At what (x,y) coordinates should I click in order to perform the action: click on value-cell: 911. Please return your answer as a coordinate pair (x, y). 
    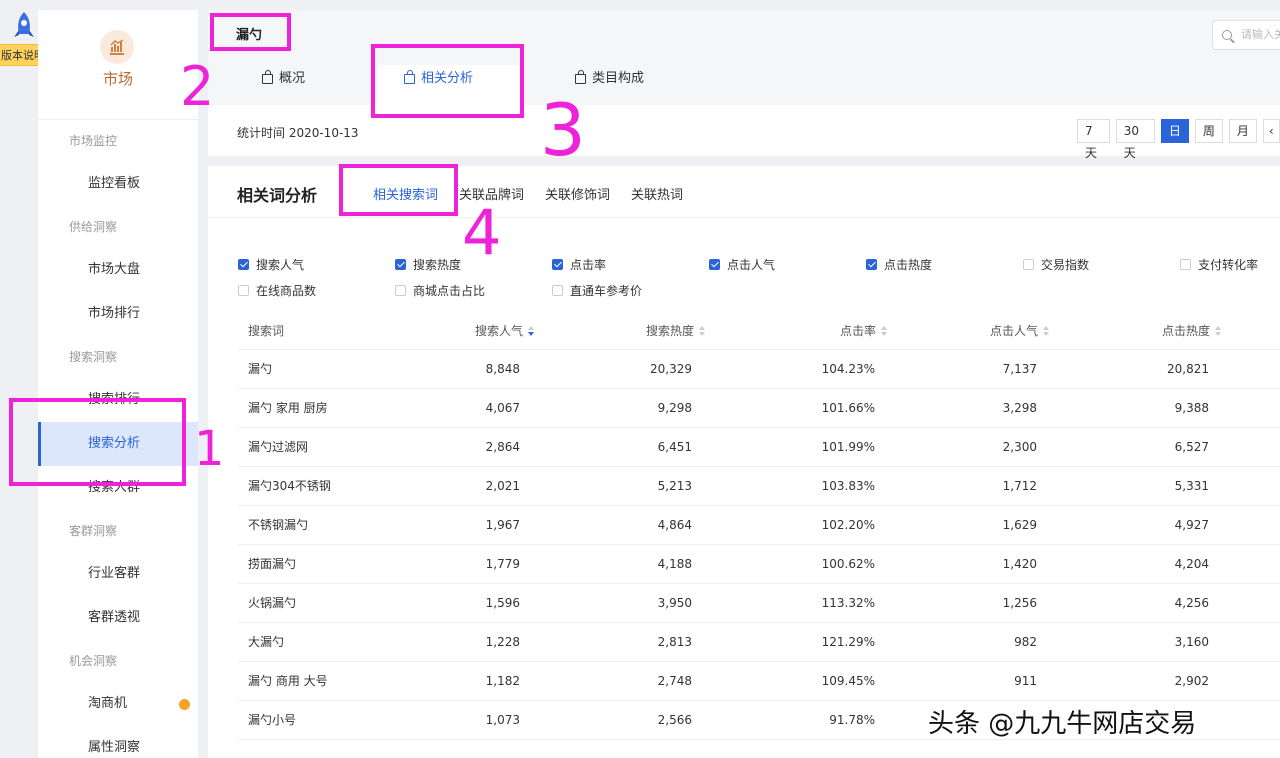
    Looking at the image, I should click on (1025, 681).